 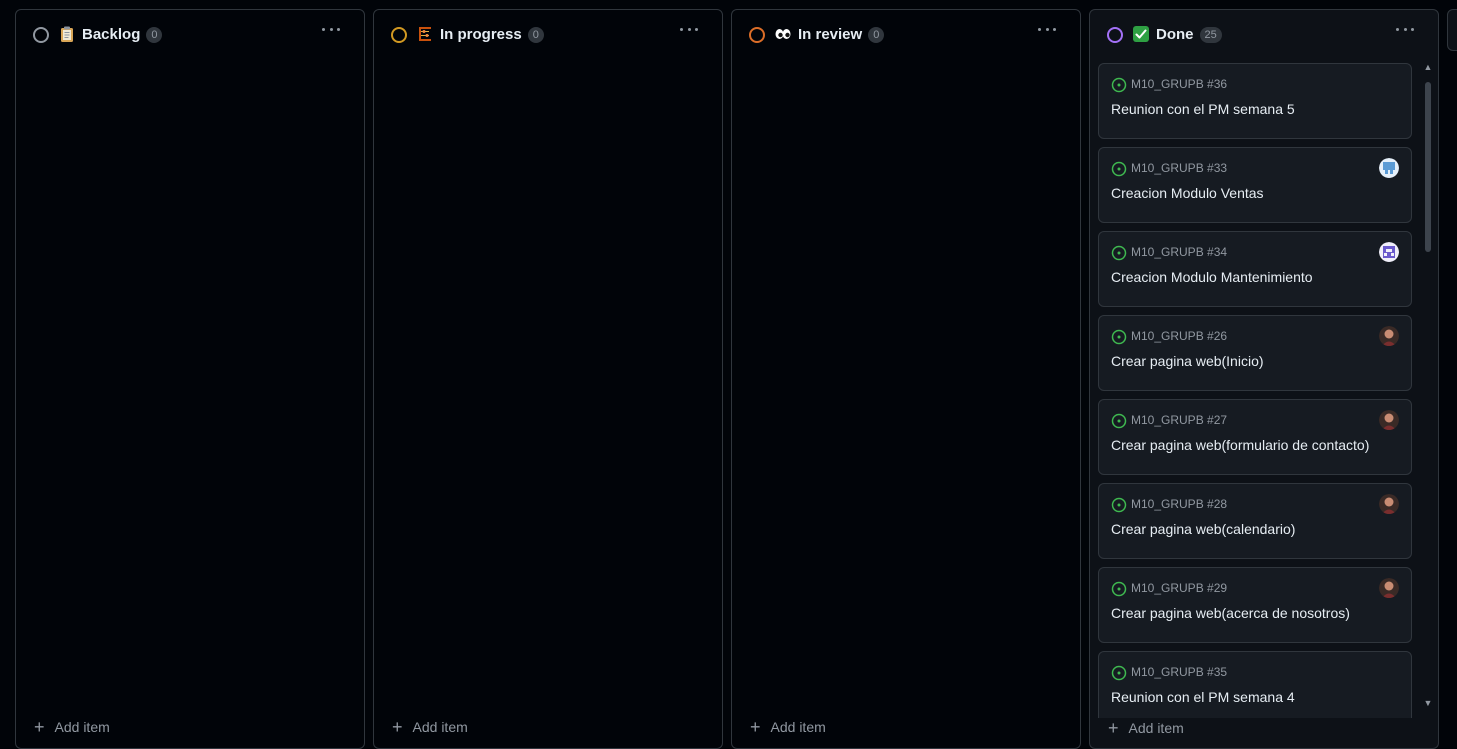 What do you see at coordinates (1189, 34) in the screenshot?
I see `column-title: Done 25` at bounding box center [1189, 34].